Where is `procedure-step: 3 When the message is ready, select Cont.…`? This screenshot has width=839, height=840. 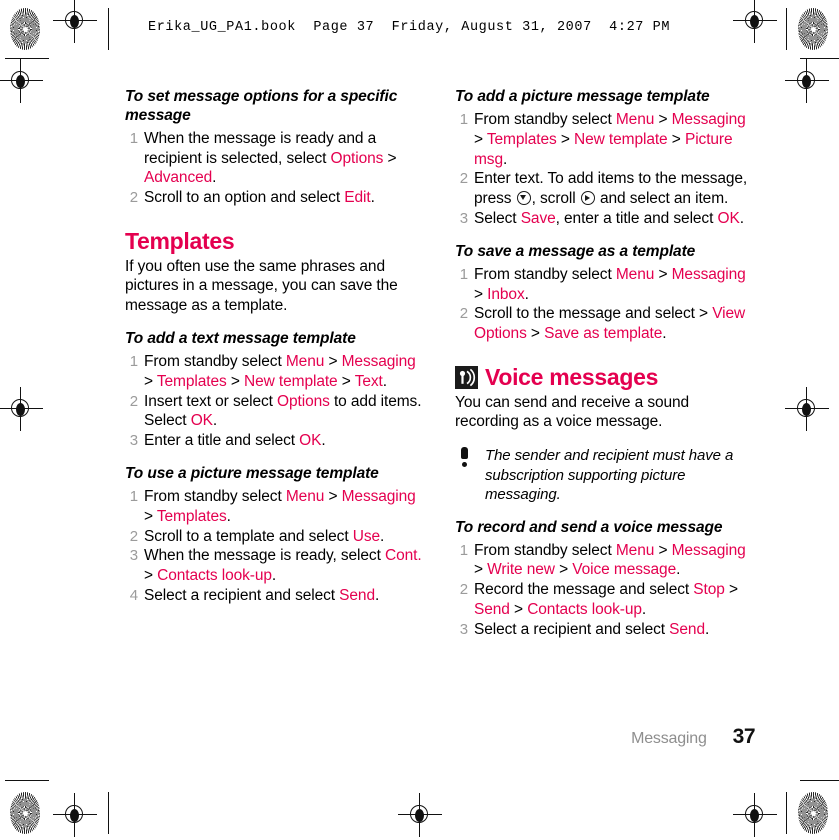
procedure-step: 3 When the message is ready, select Cont.… is located at coordinates (275, 566).